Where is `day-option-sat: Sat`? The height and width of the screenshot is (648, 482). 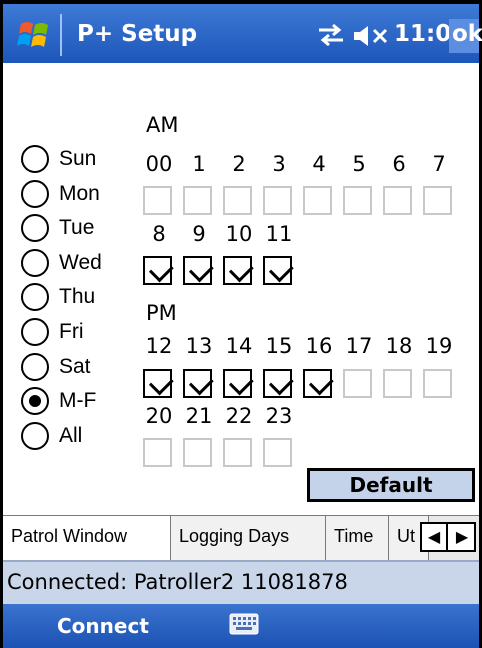
day-option-sat: Sat is located at coordinates (81, 367).